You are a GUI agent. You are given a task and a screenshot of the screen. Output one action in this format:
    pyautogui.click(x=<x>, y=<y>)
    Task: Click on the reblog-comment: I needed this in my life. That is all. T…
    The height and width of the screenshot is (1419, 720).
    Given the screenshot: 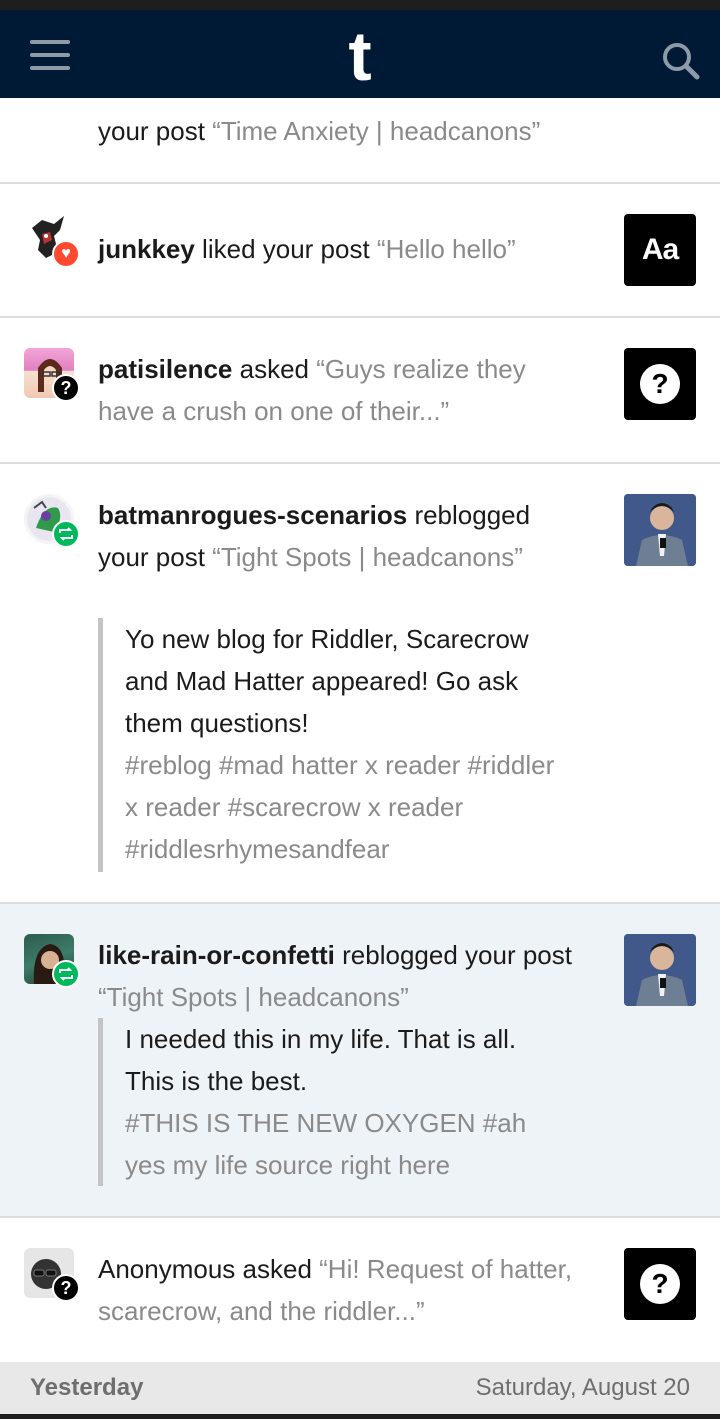 What is the action you would take?
    pyautogui.click(x=333, y=1102)
    